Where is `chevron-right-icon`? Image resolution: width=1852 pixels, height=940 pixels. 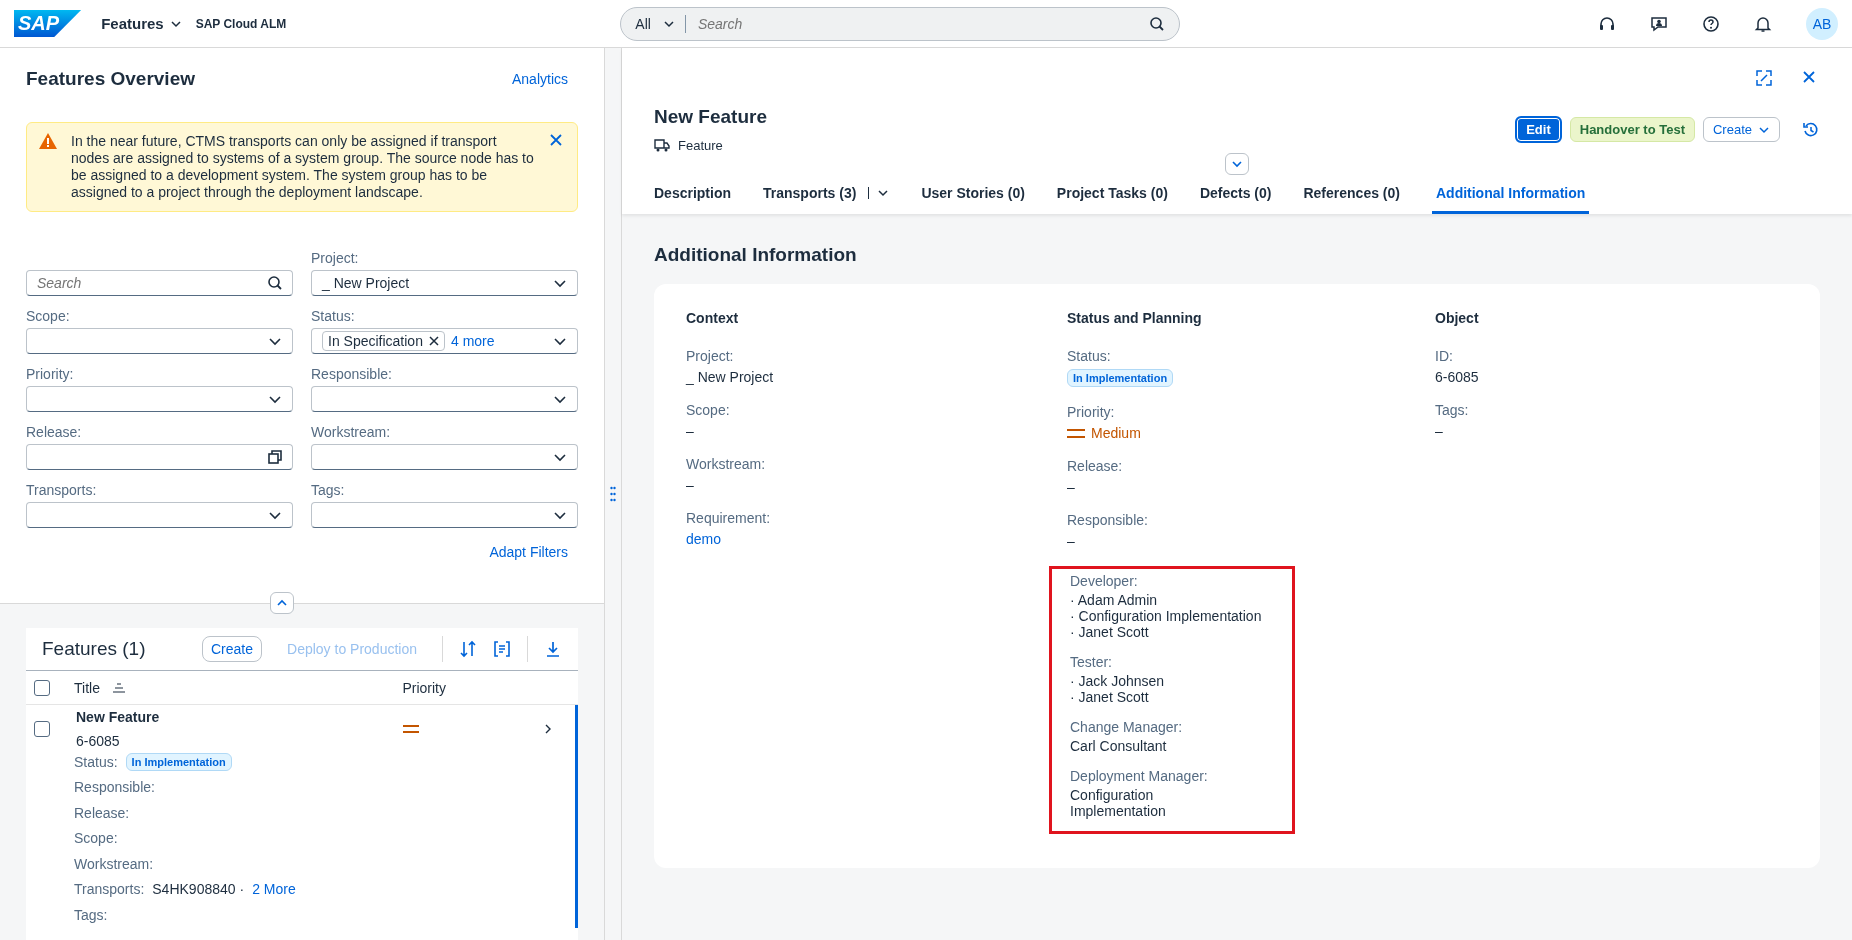 chevron-right-icon is located at coordinates (548, 729).